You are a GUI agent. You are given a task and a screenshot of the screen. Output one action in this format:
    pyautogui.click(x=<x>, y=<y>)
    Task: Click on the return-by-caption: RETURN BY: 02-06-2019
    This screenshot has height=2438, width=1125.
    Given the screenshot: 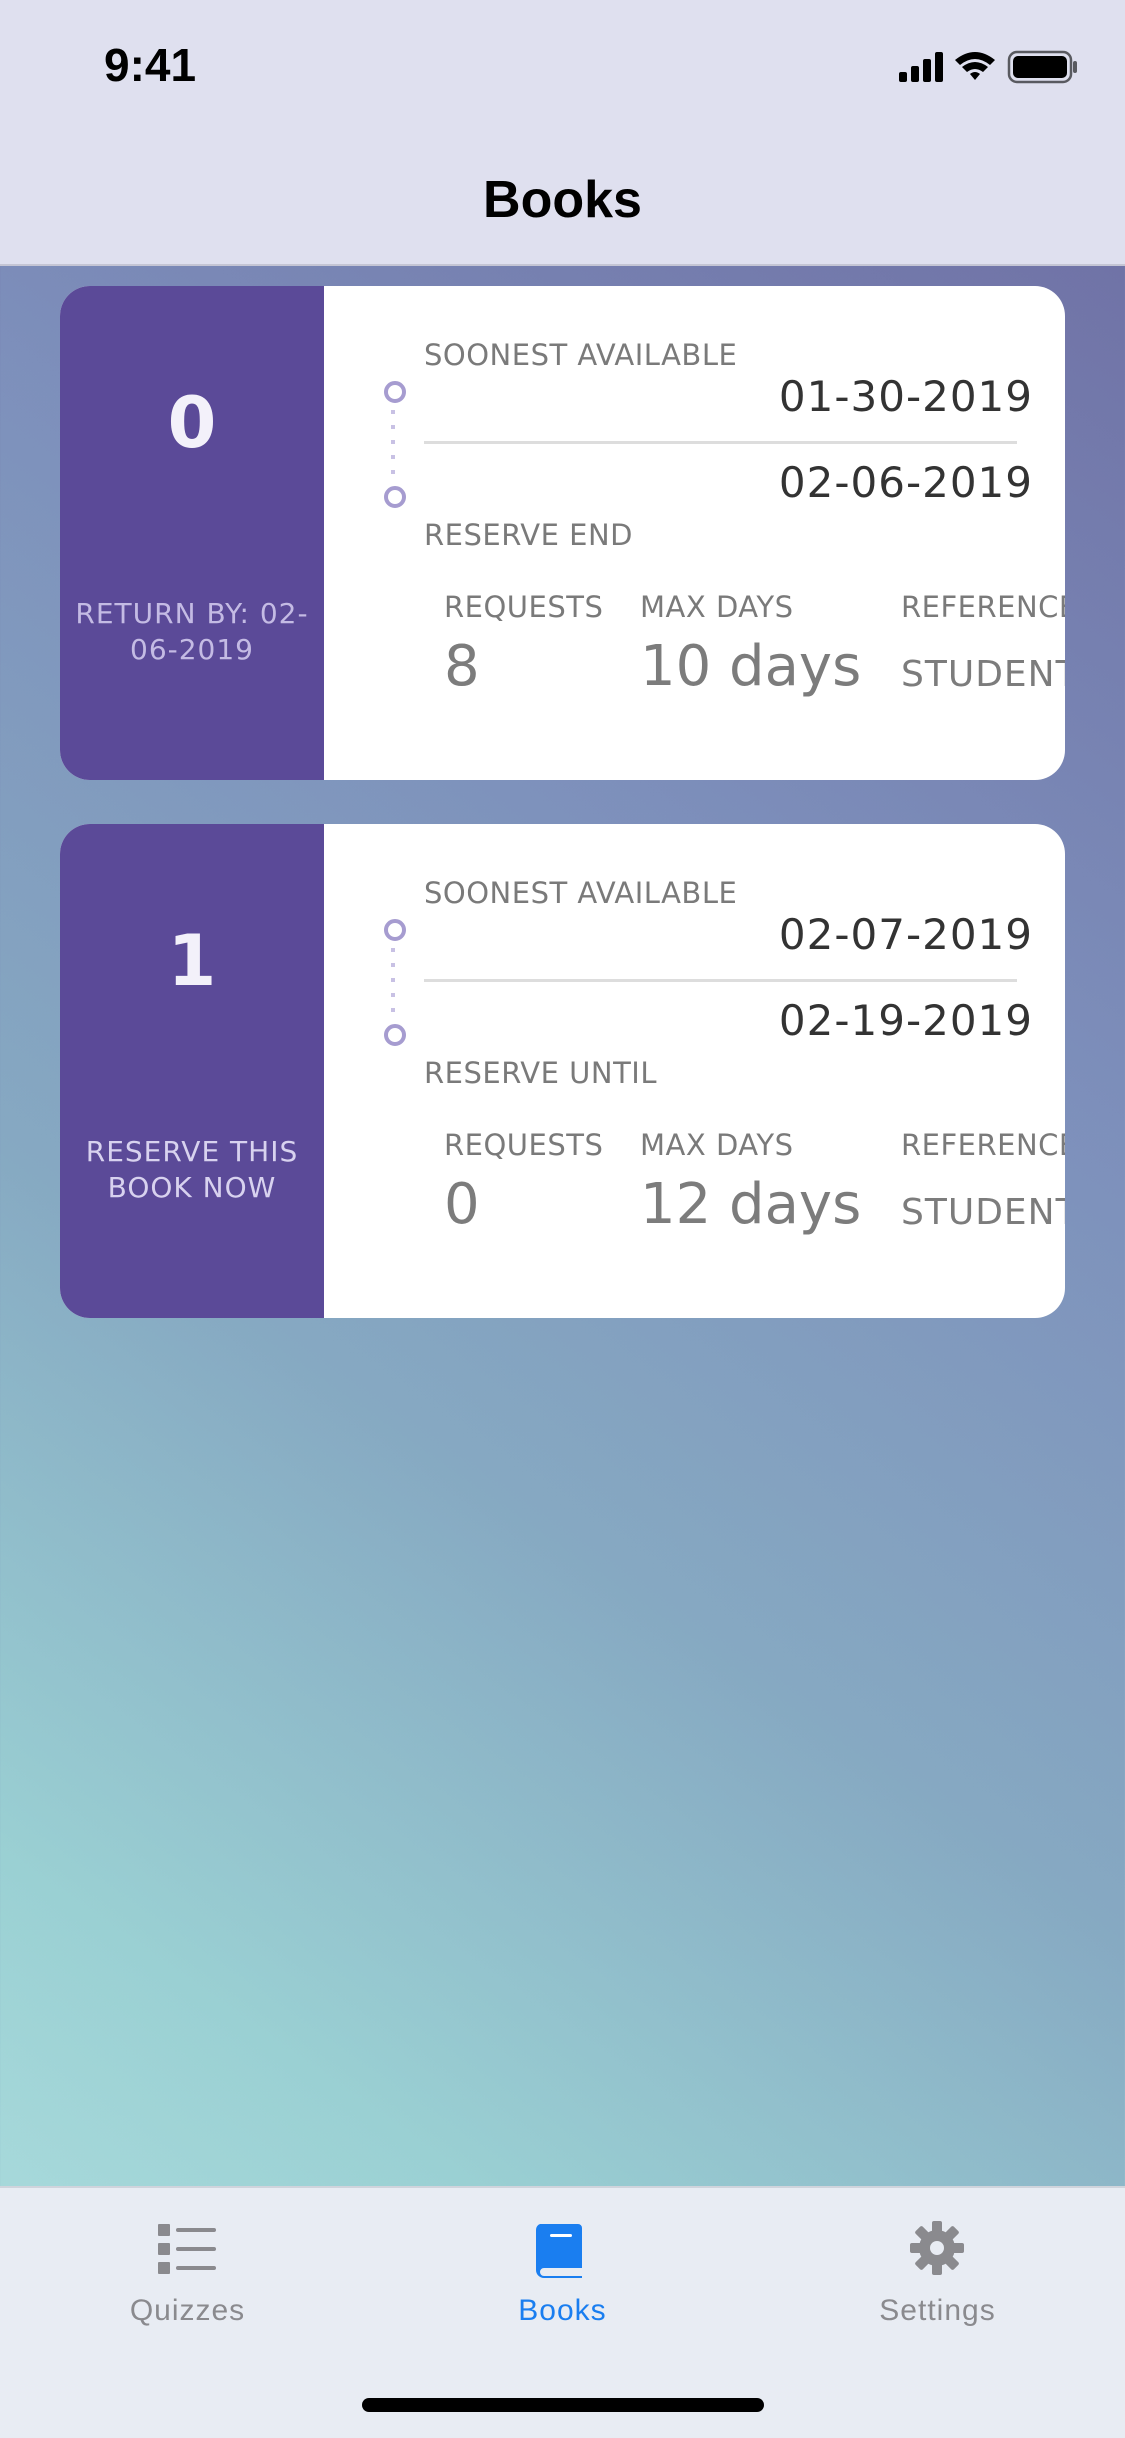 What is the action you would take?
    pyautogui.click(x=192, y=631)
    